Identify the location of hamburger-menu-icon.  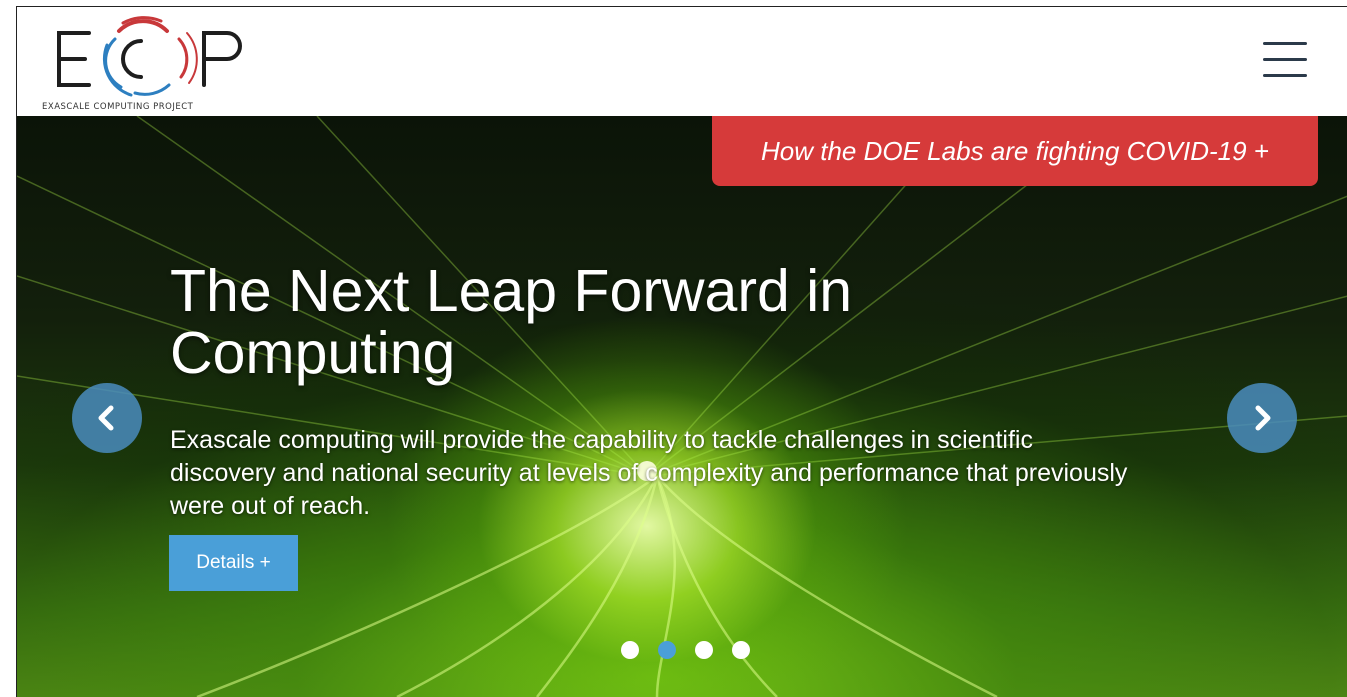
(1286, 60).